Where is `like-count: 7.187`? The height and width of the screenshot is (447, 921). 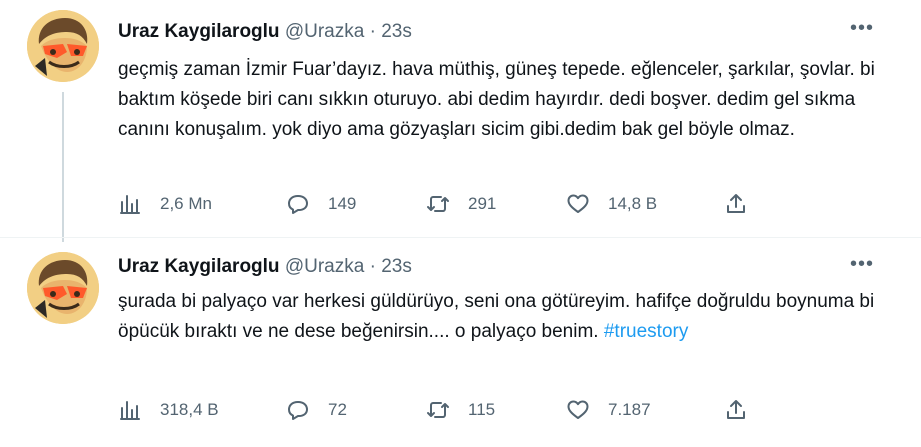 like-count: 7.187 is located at coordinates (629, 409).